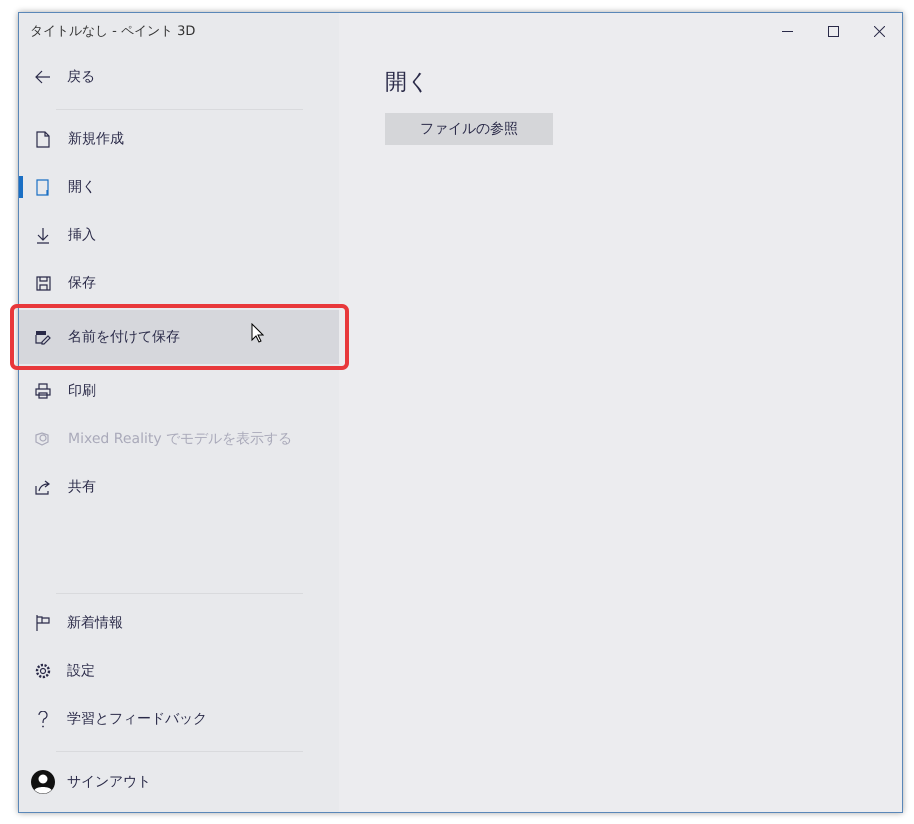 The image size is (914, 824). Describe the element at coordinates (43, 235) in the screenshot. I see `download-arrow-icon` at that location.